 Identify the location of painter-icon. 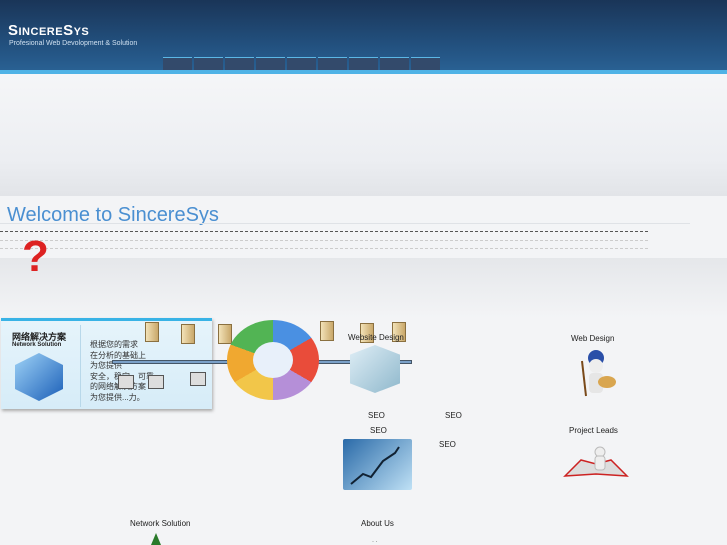
(598, 373).